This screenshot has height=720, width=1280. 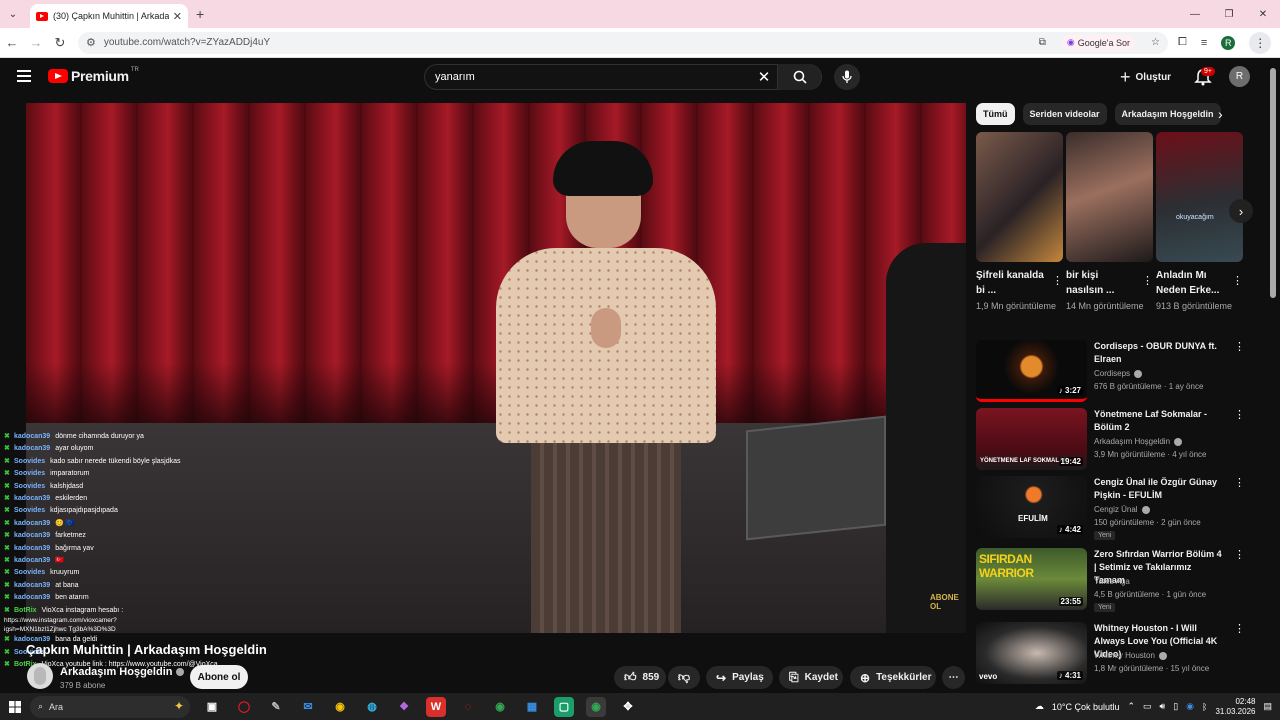 What do you see at coordinates (436, 706) in the screenshot?
I see `wps-icon: W` at bounding box center [436, 706].